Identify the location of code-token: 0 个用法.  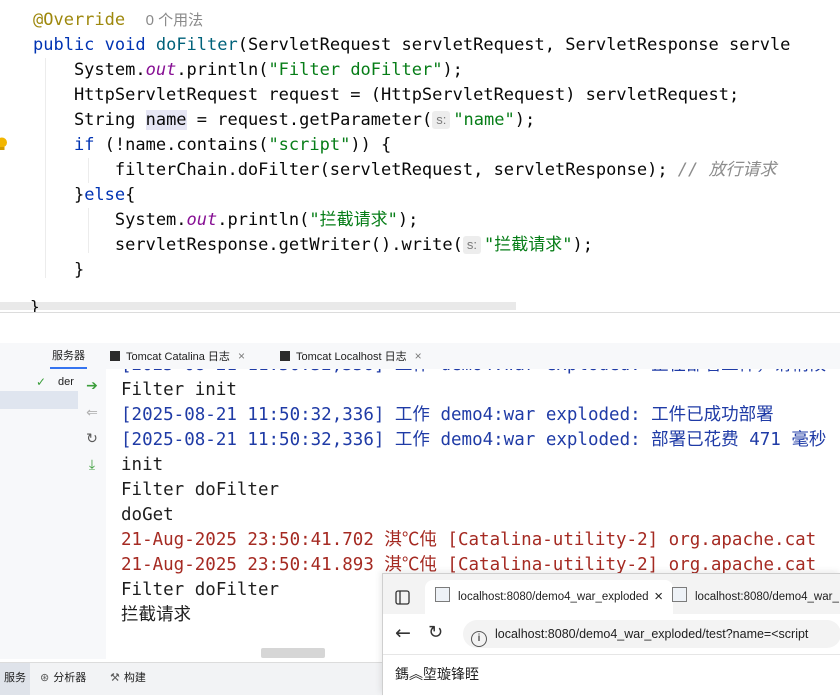
(174, 20).